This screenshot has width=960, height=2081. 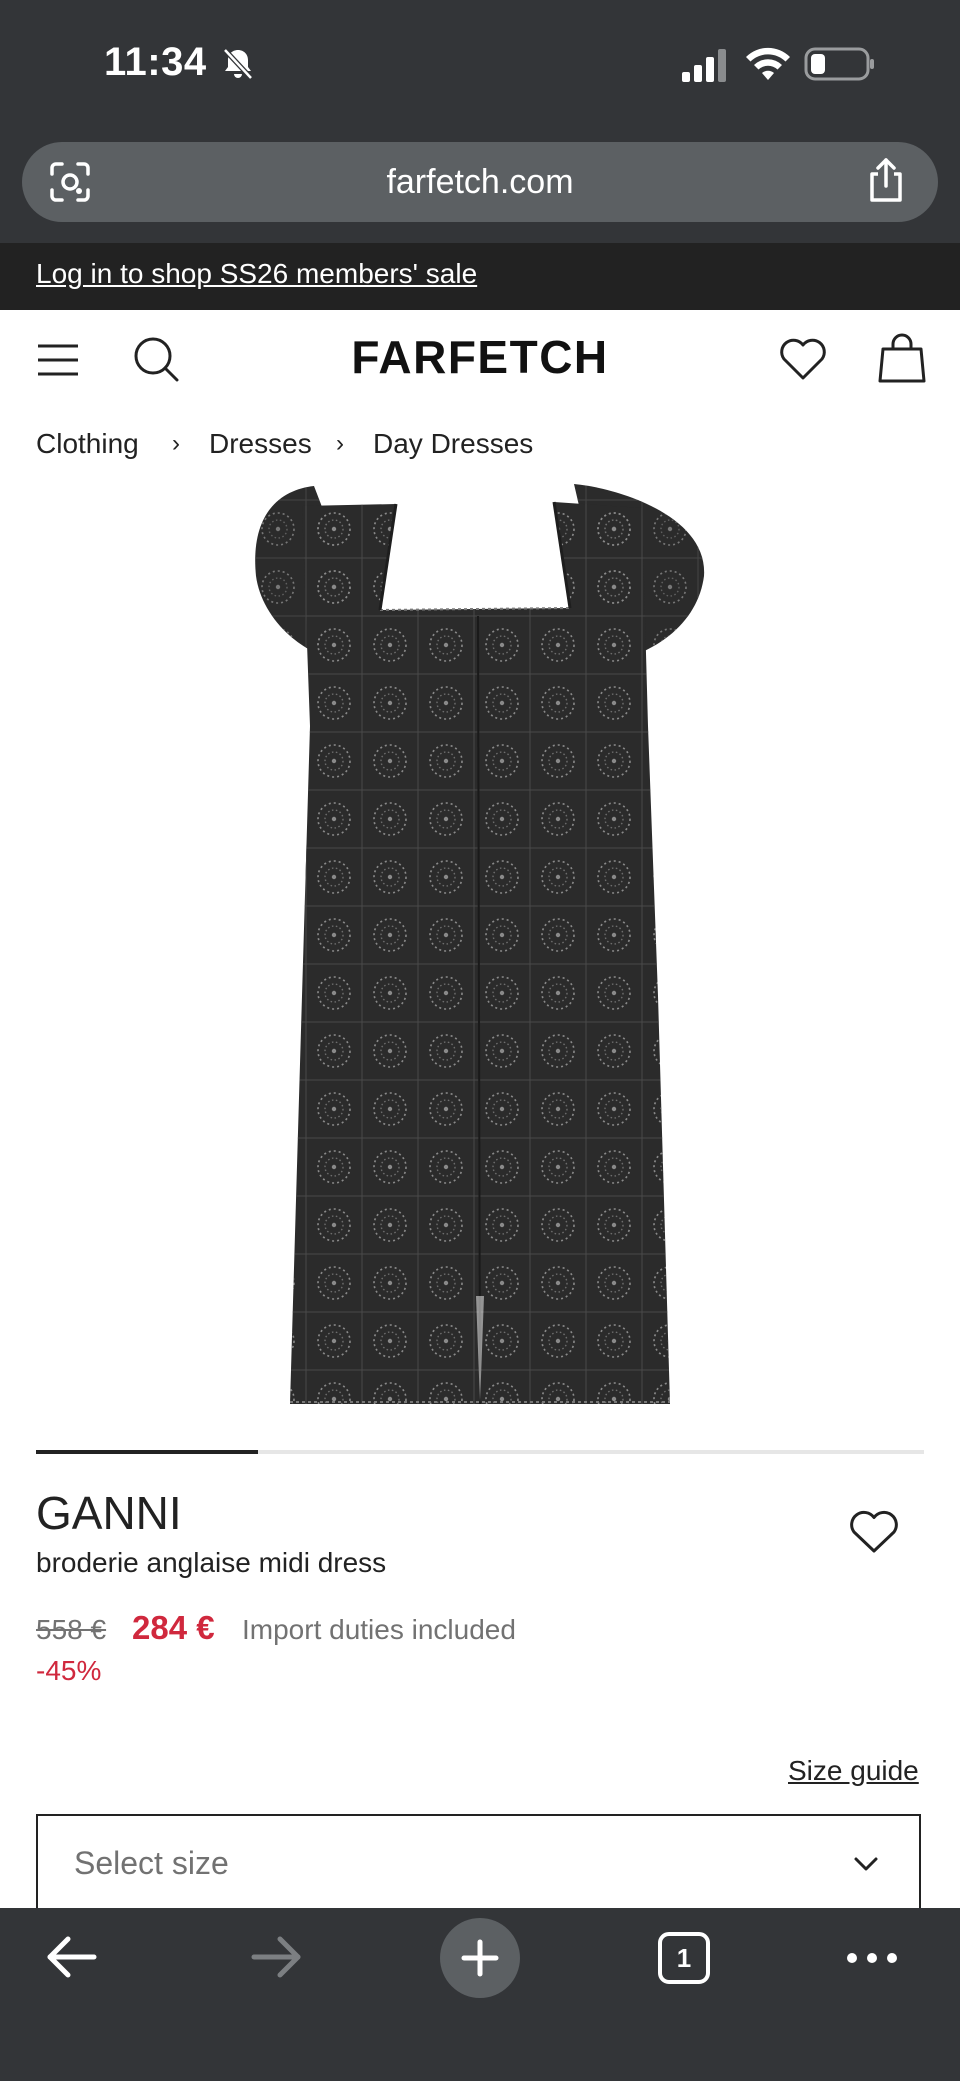 I want to click on lens-icon, so click(x=70, y=182).